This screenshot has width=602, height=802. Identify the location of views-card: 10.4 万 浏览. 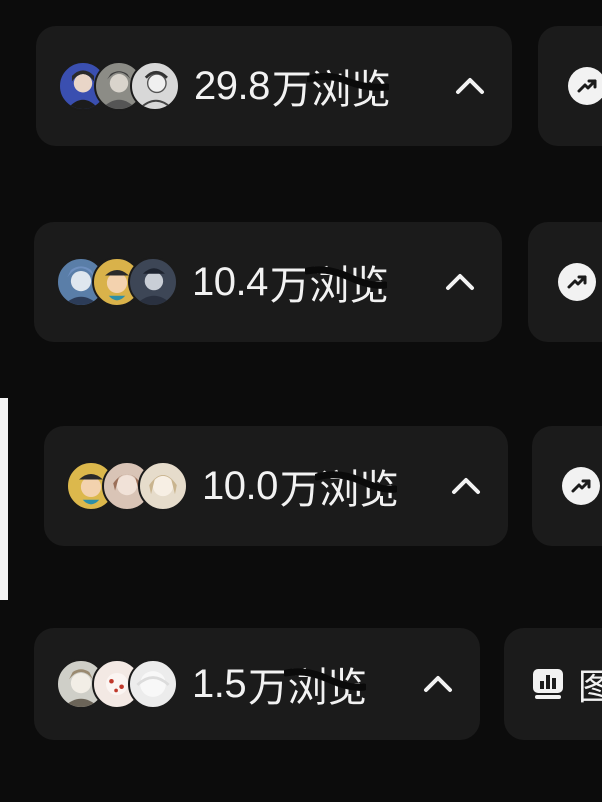
(268, 282).